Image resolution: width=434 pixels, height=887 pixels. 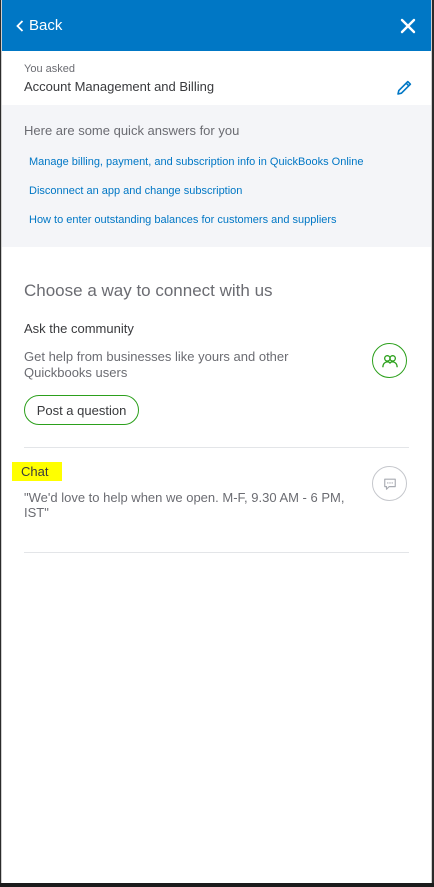 I want to click on connect-title: Choose a way to connect with us, so click(x=148, y=290).